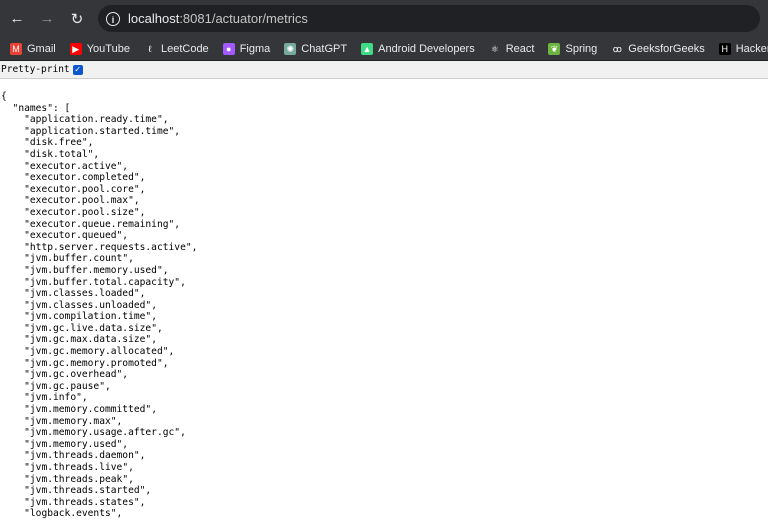 The width and height of the screenshot is (768, 520). What do you see at coordinates (324, 48) in the screenshot?
I see `bookmark-label: ChatGPT` at bounding box center [324, 48].